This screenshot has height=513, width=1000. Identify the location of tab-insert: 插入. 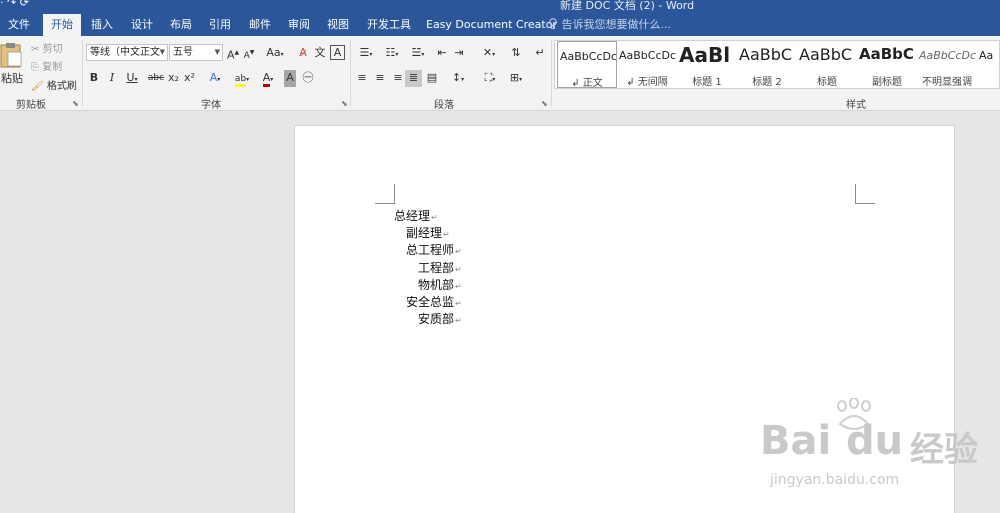
(102, 25).